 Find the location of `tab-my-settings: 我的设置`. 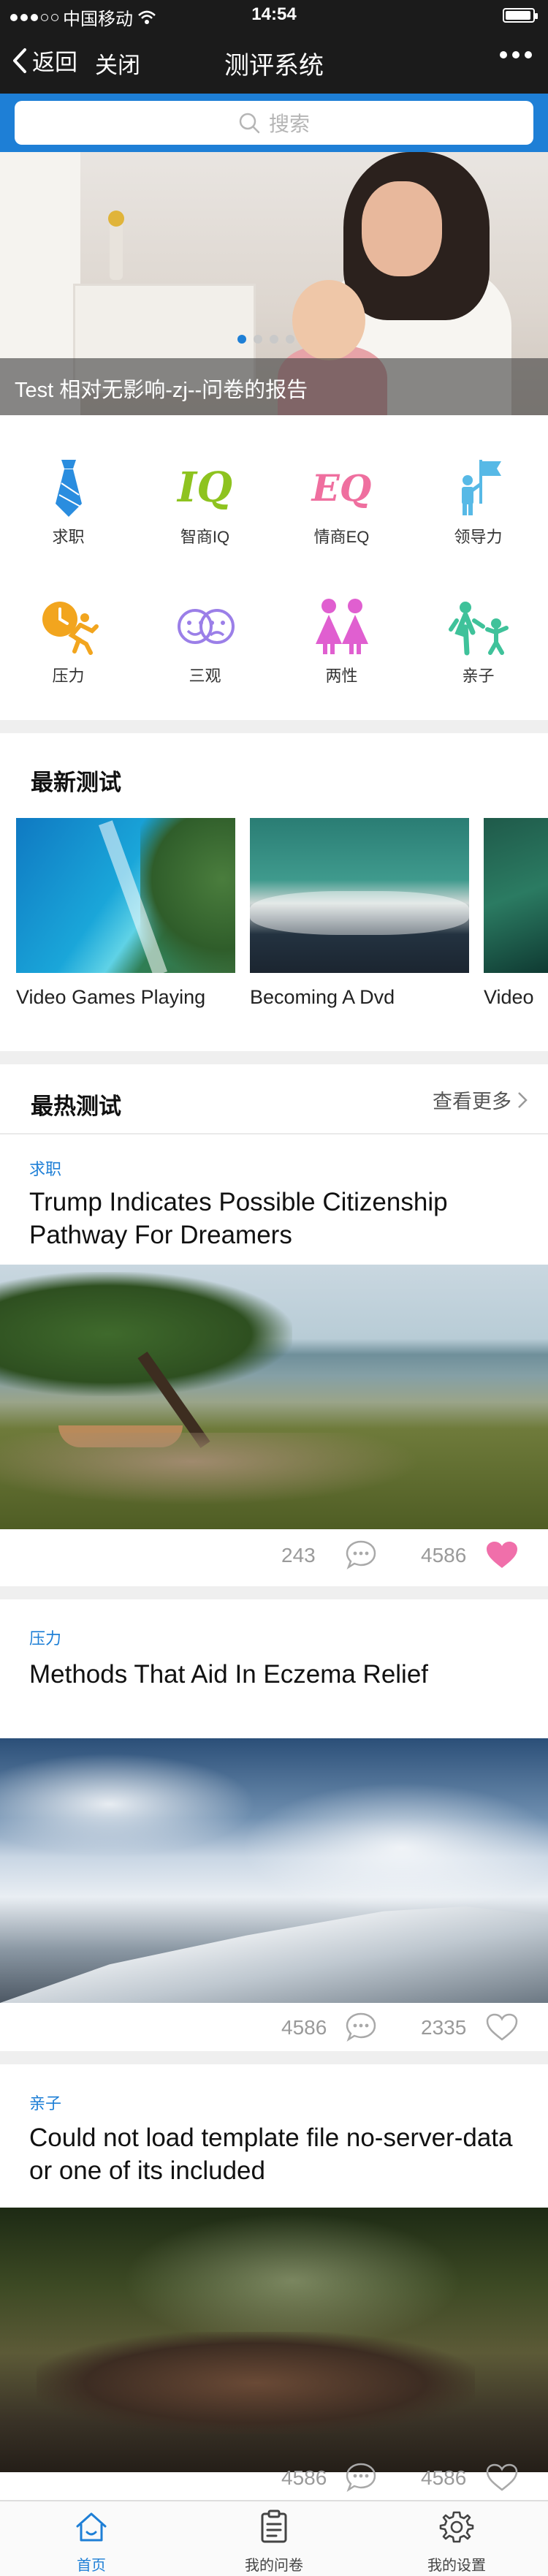

tab-my-settings: 我的设置 is located at coordinates (457, 2542).